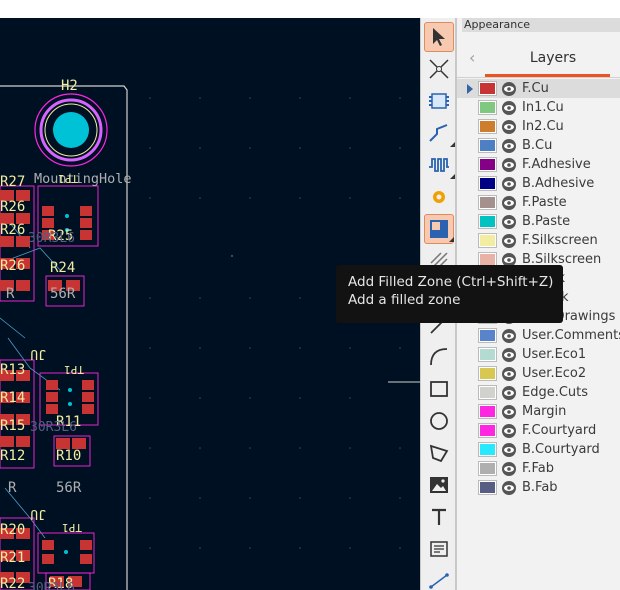  Describe the element at coordinates (538, 221) in the screenshot. I see `layer-row: B.Paste` at that location.